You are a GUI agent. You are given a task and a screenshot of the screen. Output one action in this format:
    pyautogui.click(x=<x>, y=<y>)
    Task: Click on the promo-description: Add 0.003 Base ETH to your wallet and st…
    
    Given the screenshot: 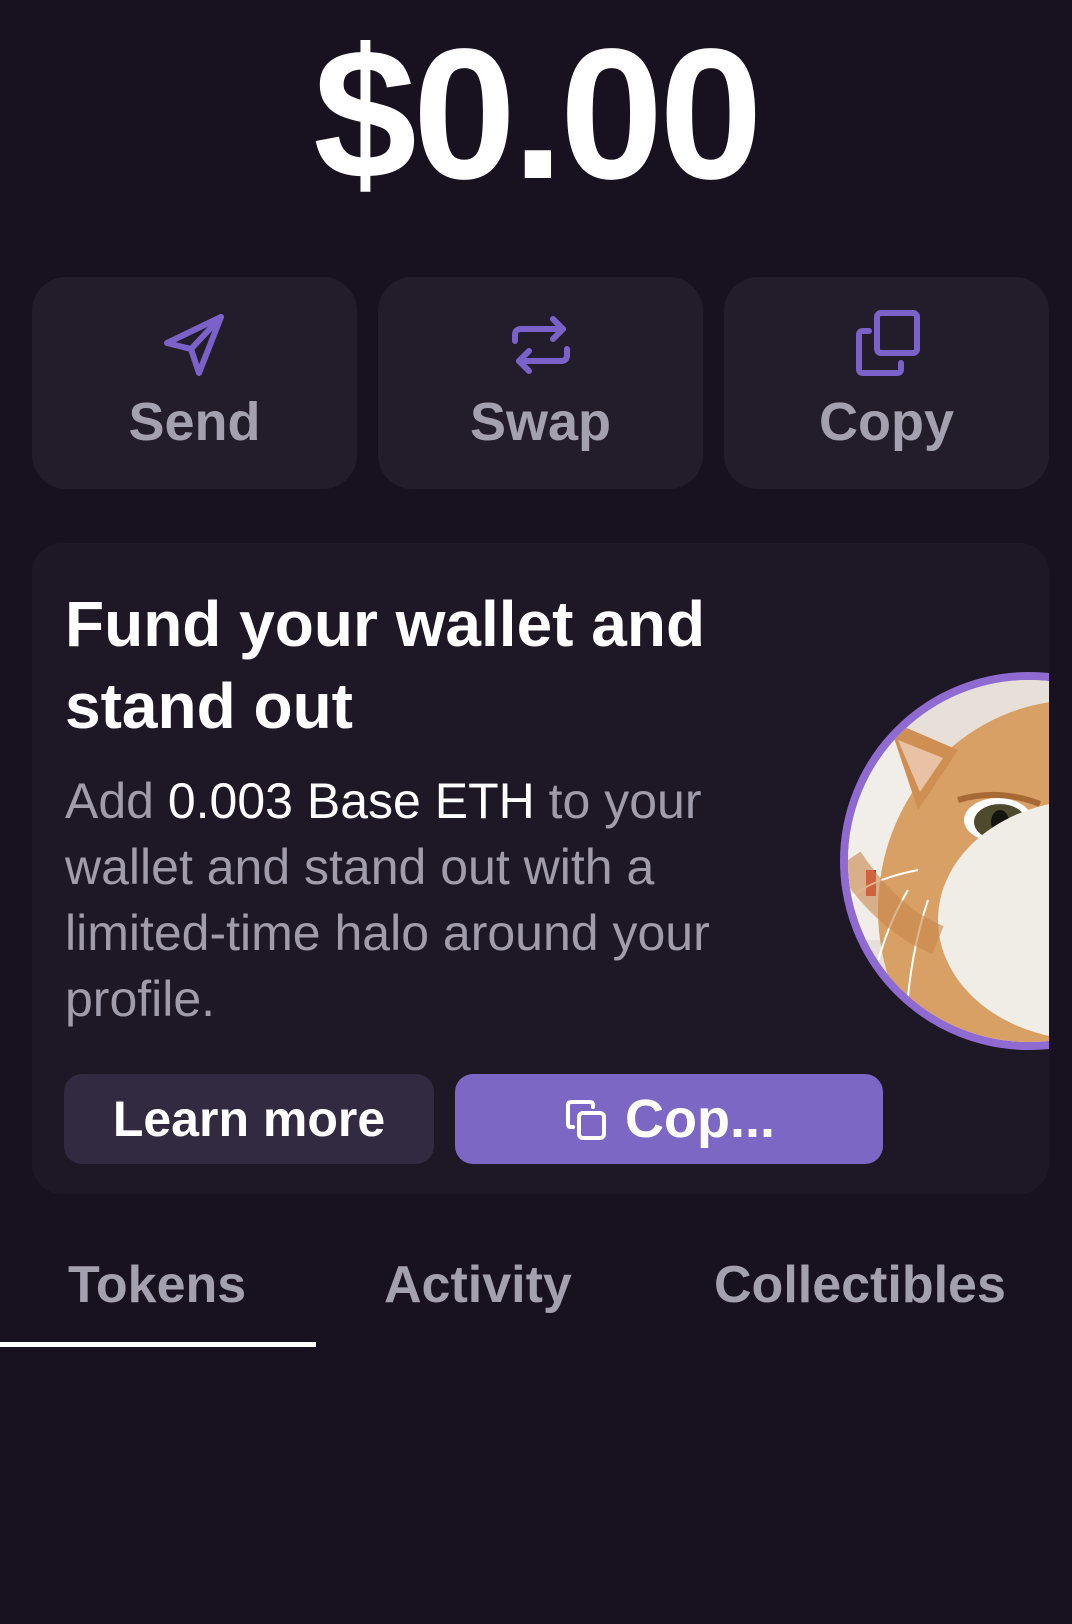 What is the action you would take?
    pyautogui.click(x=435, y=900)
    